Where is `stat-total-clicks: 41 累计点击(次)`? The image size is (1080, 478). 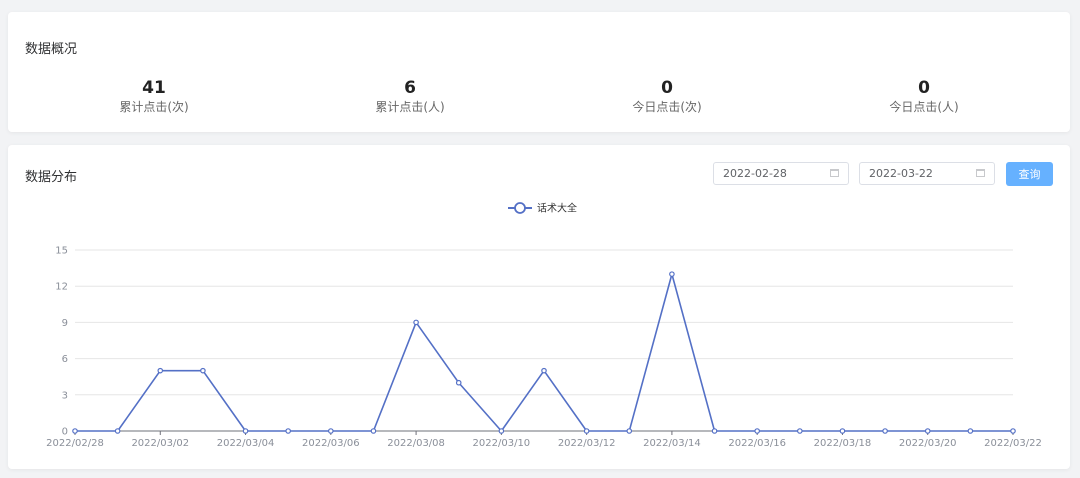
stat-total-clicks: 41 累计点击(次) is located at coordinates (154, 96).